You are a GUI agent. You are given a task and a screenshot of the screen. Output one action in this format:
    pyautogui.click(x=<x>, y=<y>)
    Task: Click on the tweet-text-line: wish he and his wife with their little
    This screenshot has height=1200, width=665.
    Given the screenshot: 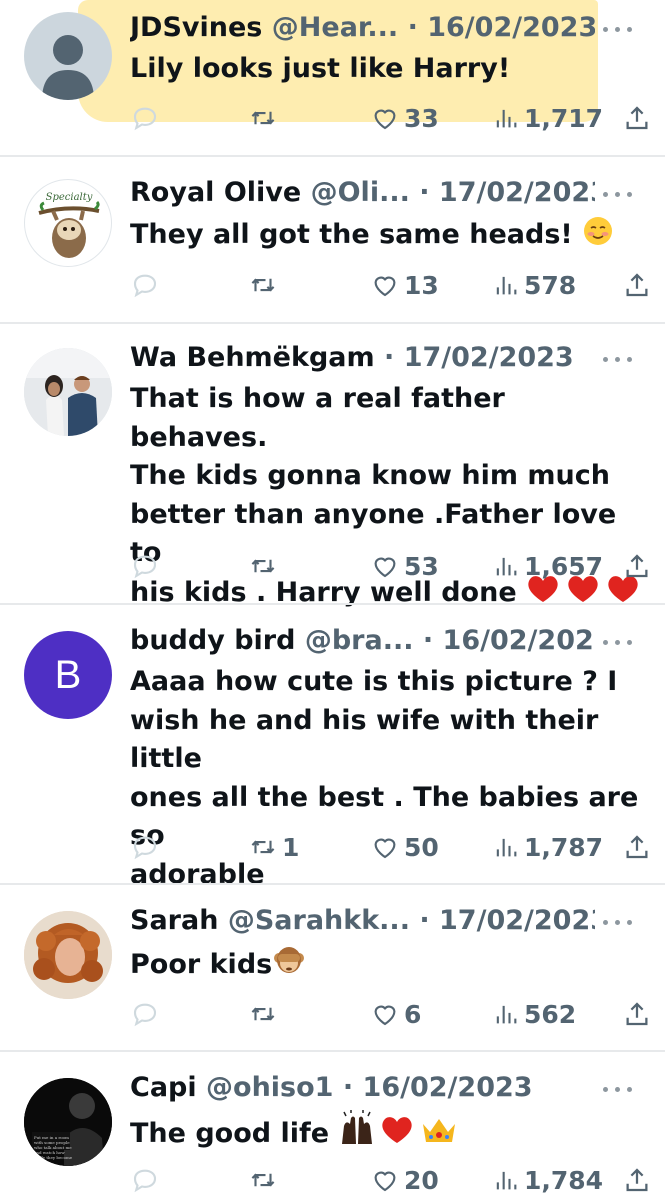 What is the action you would take?
    pyautogui.click(x=364, y=739)
    